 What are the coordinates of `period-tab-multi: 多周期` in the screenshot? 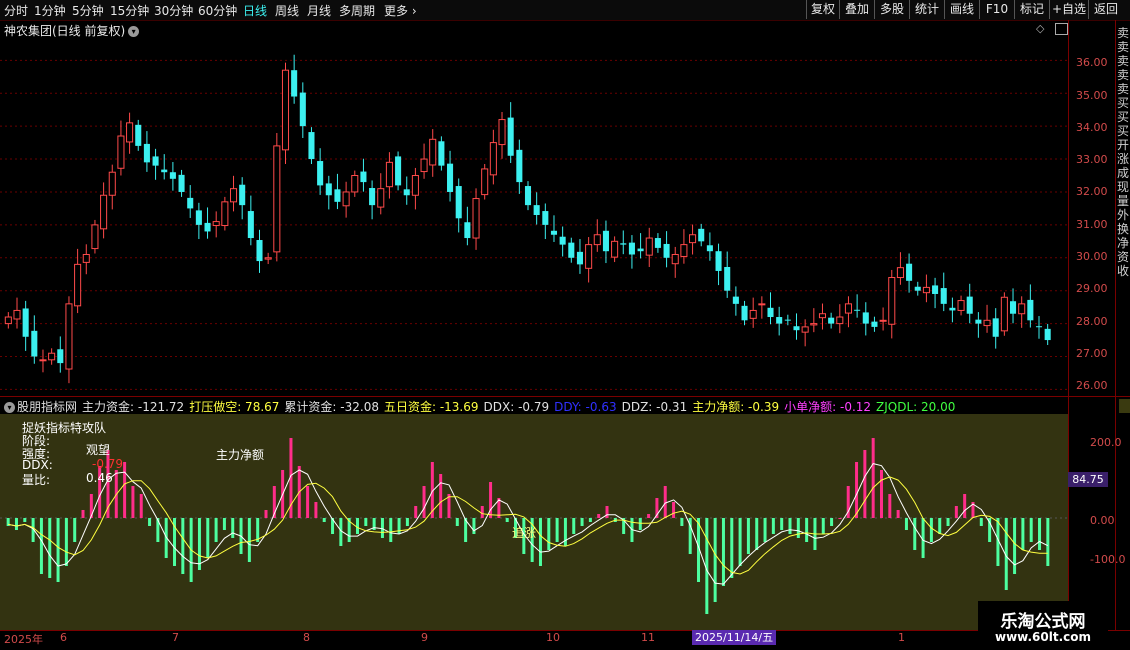 It's located at (357, 10).